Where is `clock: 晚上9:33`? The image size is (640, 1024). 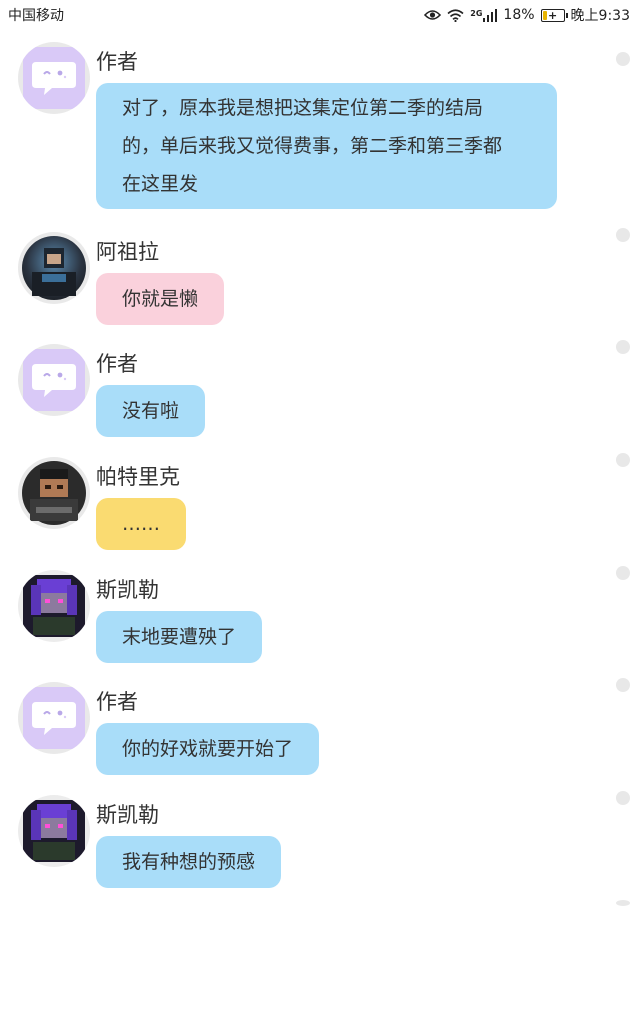
clock: 晚上9:33 is located at coordinates (600, 16).